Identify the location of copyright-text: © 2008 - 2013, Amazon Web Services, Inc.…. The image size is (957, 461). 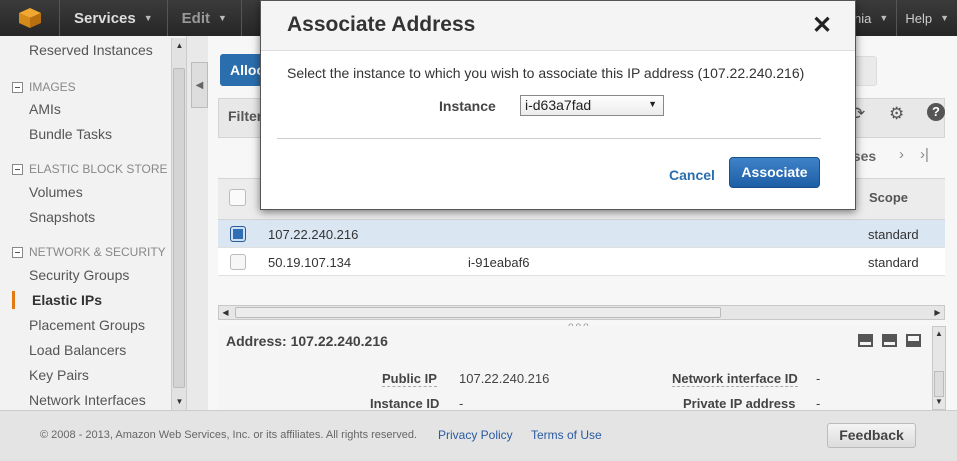
(228, 435).